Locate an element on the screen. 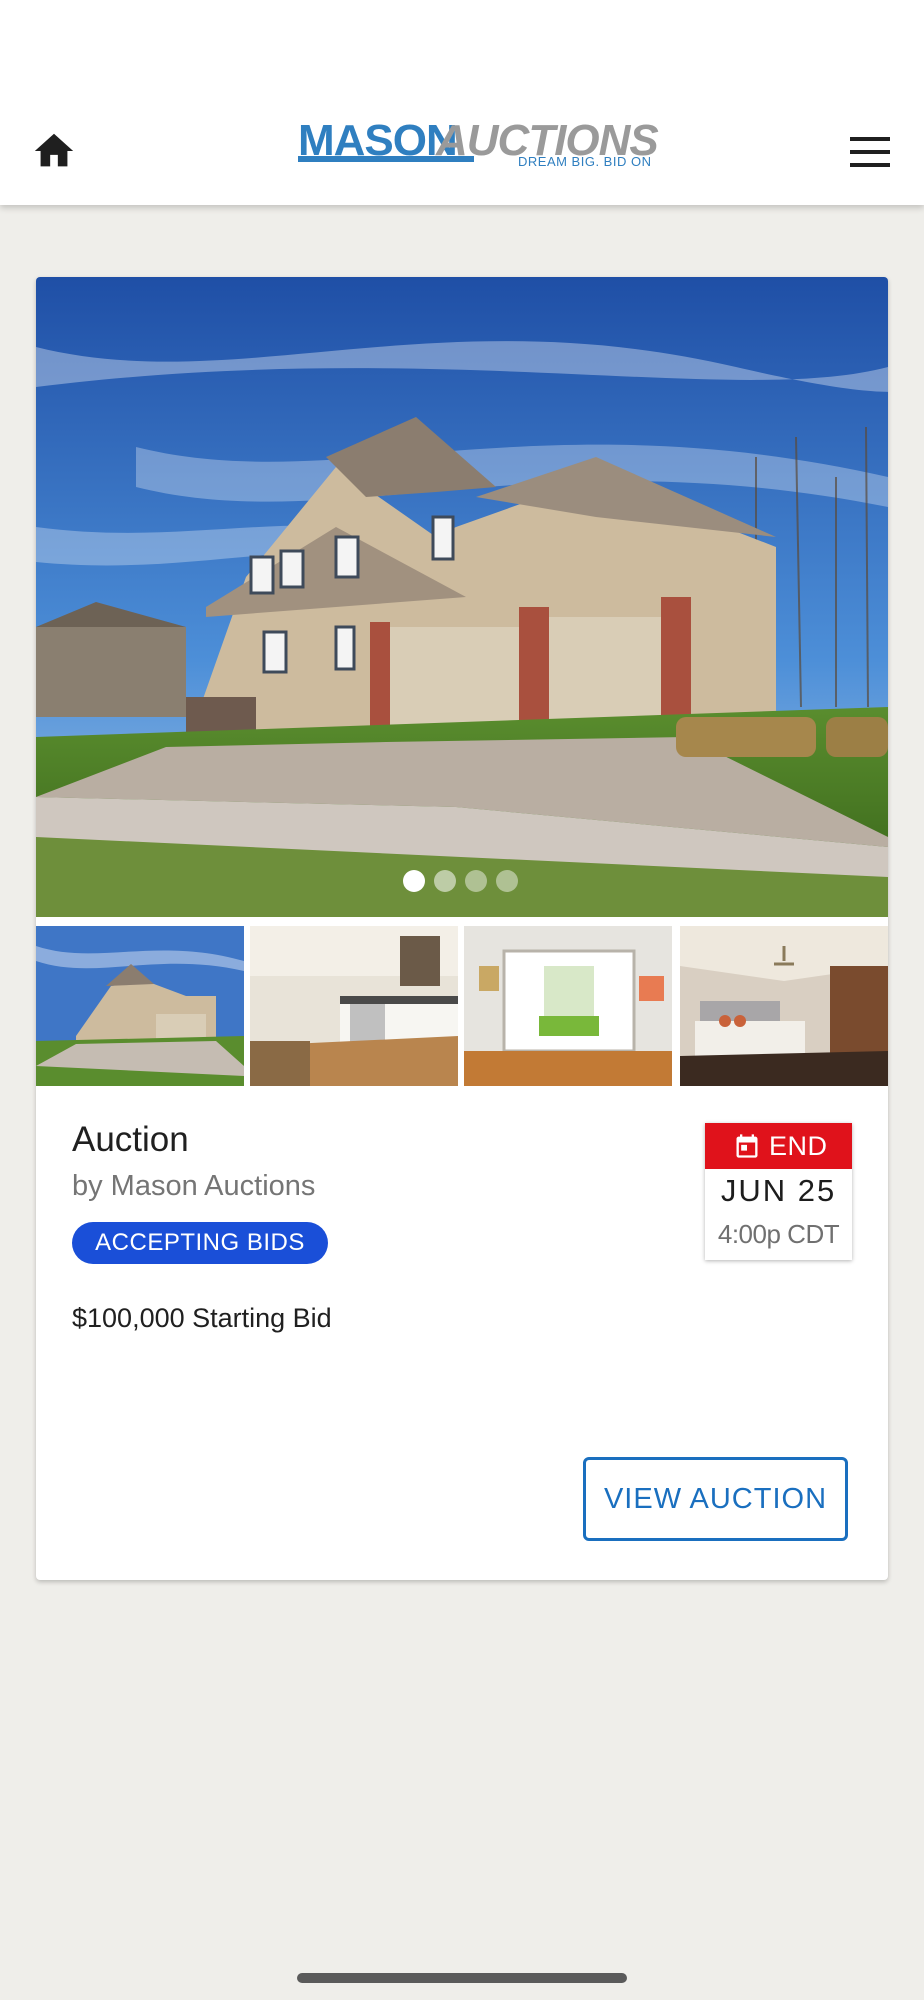 The image size is (924, 2000). auction-end-date: END JUN 25 4:00p CDT is located at coordinates (778, 1191).